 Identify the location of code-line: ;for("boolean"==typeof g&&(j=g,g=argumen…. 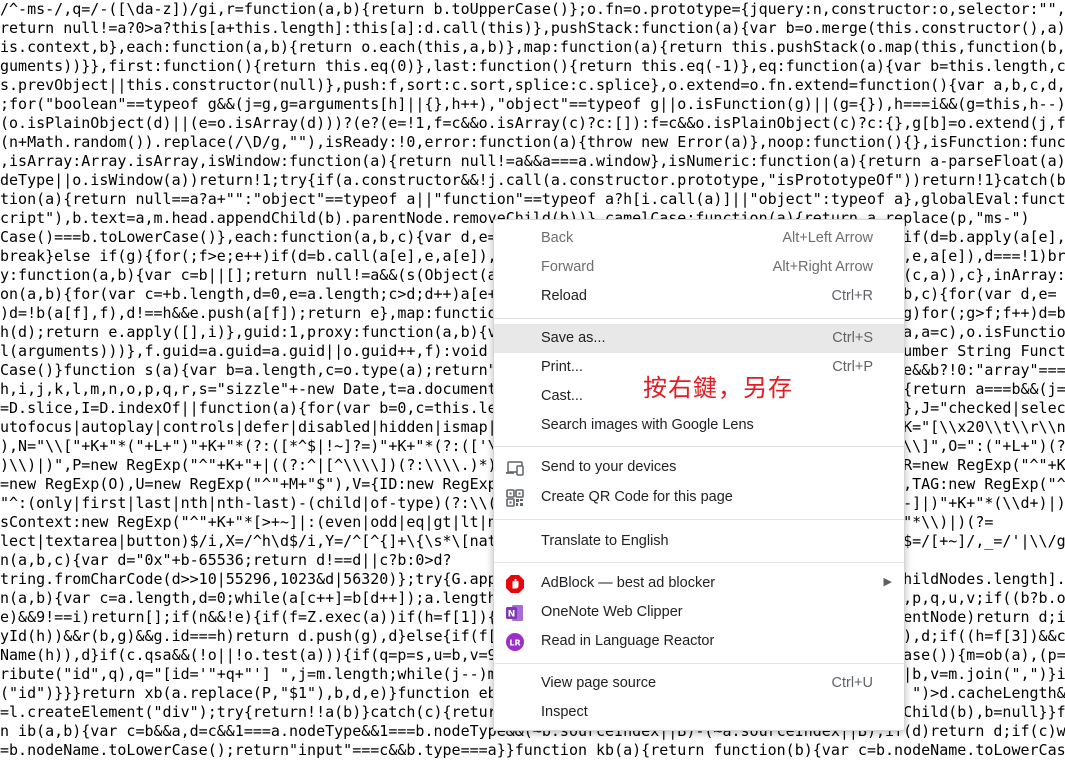
(532, 104).